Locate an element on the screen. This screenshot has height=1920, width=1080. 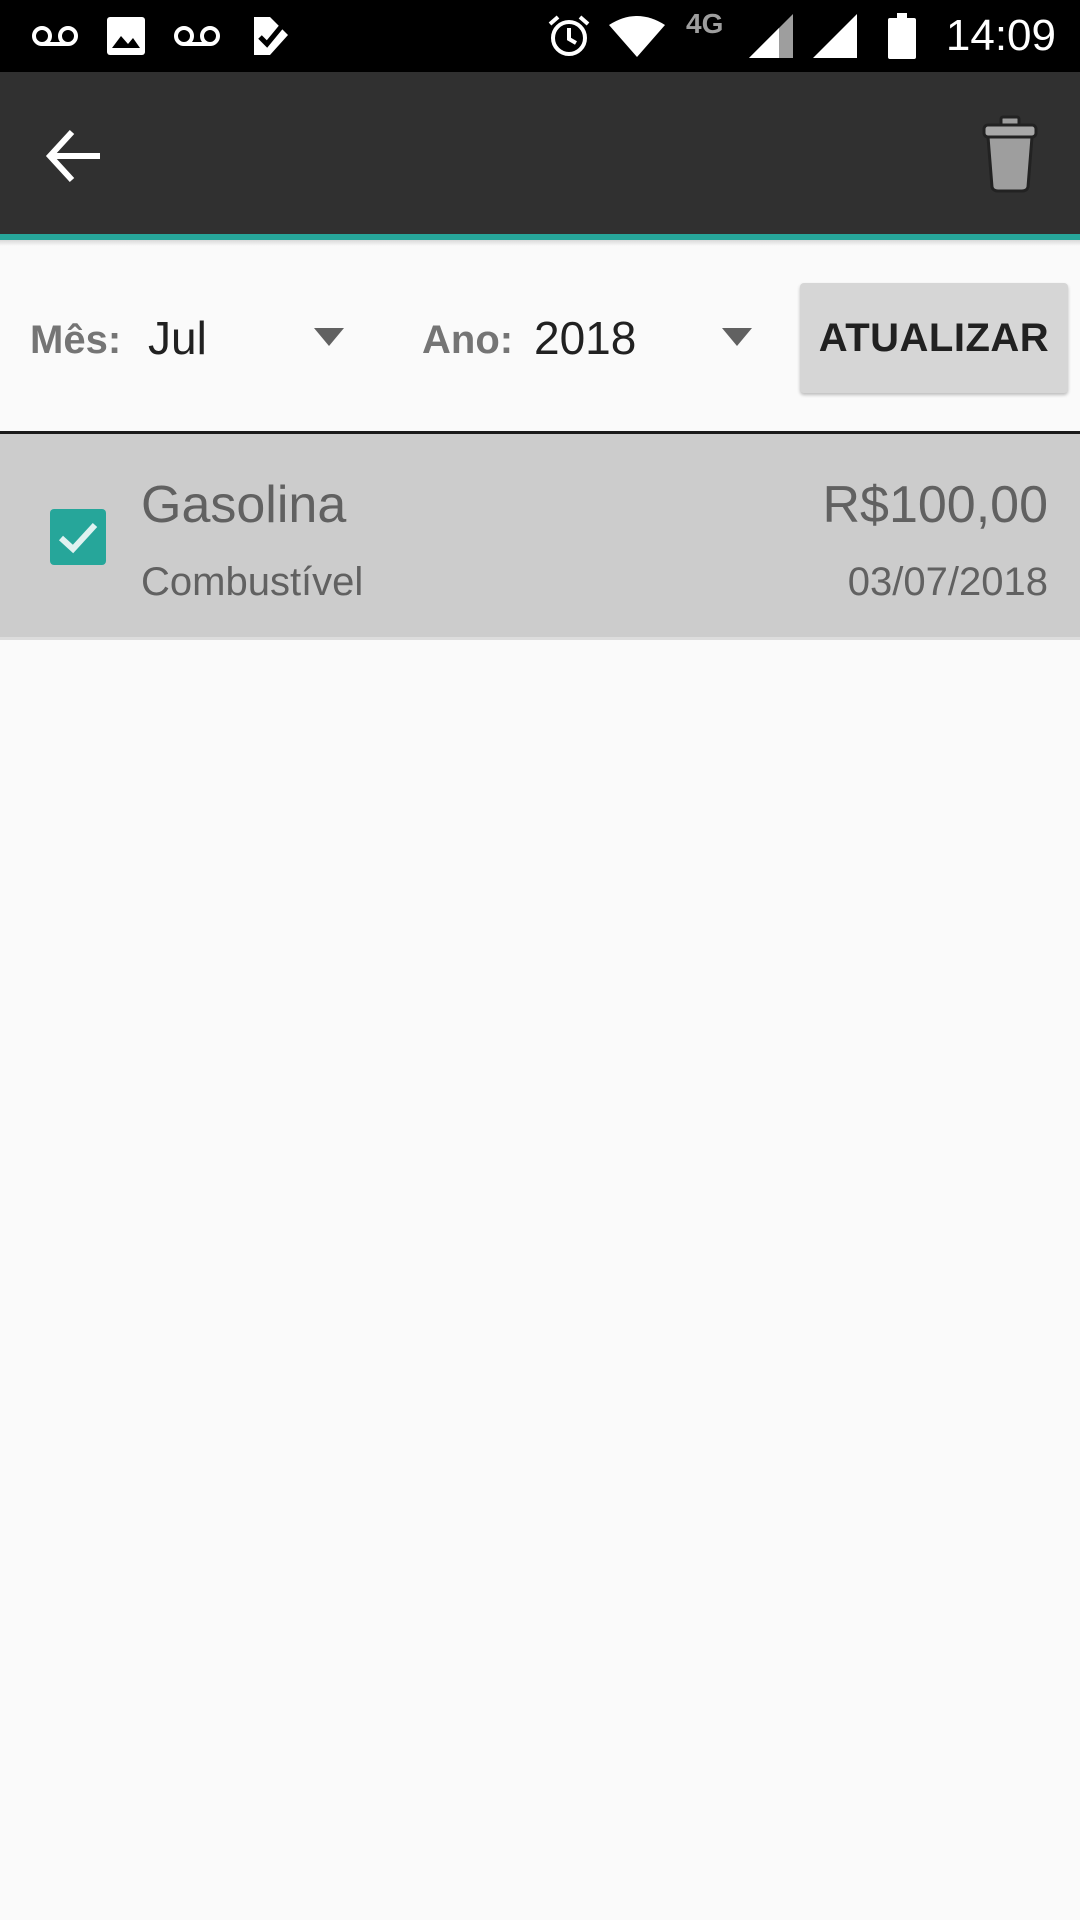
image-icon is located at coordinates (126, 36).